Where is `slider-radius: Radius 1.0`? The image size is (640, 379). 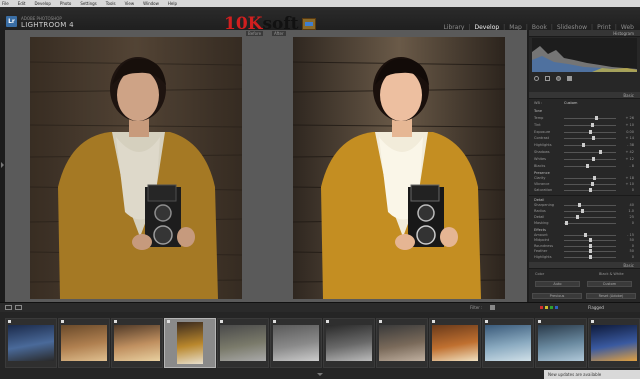
slider-radius: Radius 1.0 is located at coordinates (584, 211).